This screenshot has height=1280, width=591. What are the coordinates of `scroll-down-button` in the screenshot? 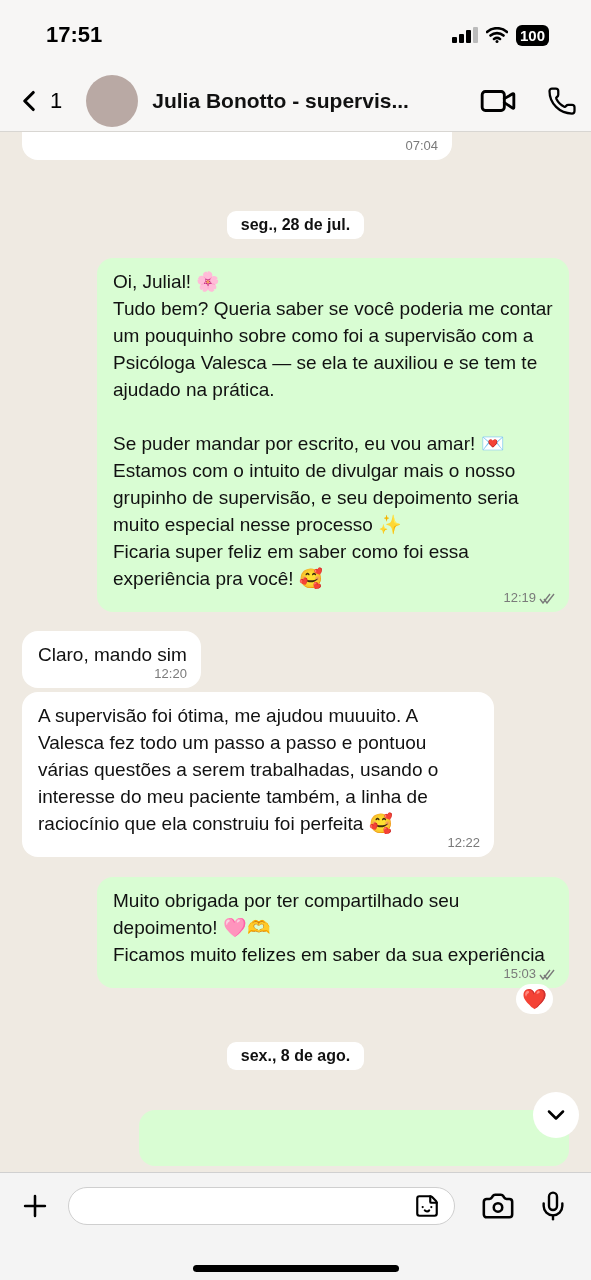 It's located at (556, 1115).